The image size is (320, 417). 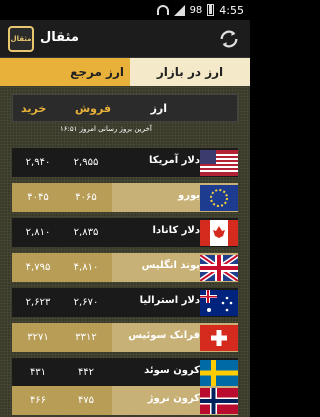 I want to click on header-buy: خرید, so click(x=34, y=108).